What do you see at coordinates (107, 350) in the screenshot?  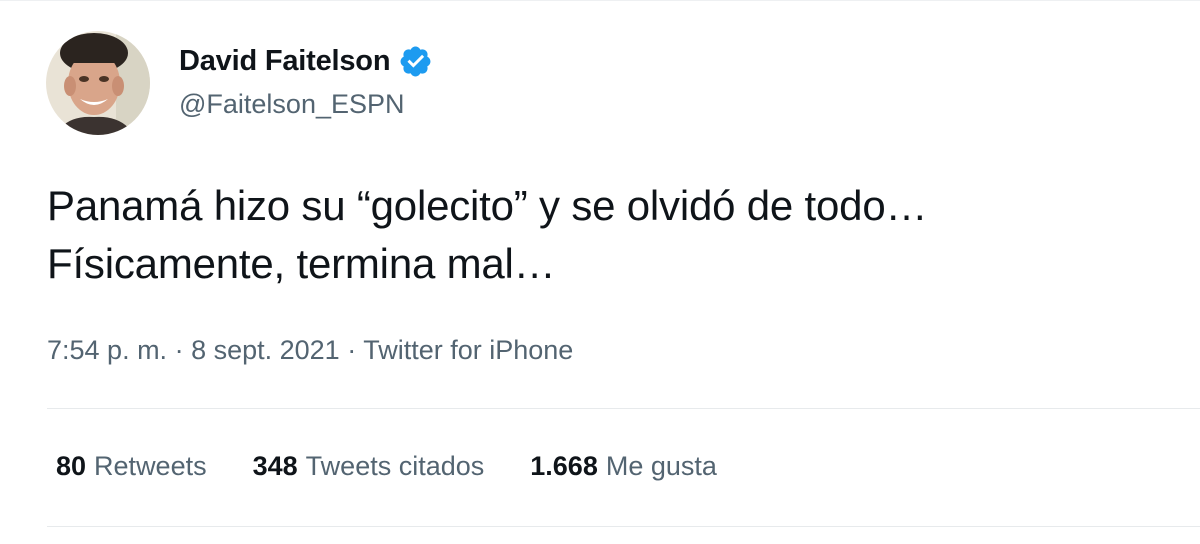 I see `tweet-time: 7:54 p. m.` at bounding box center [107, 350].